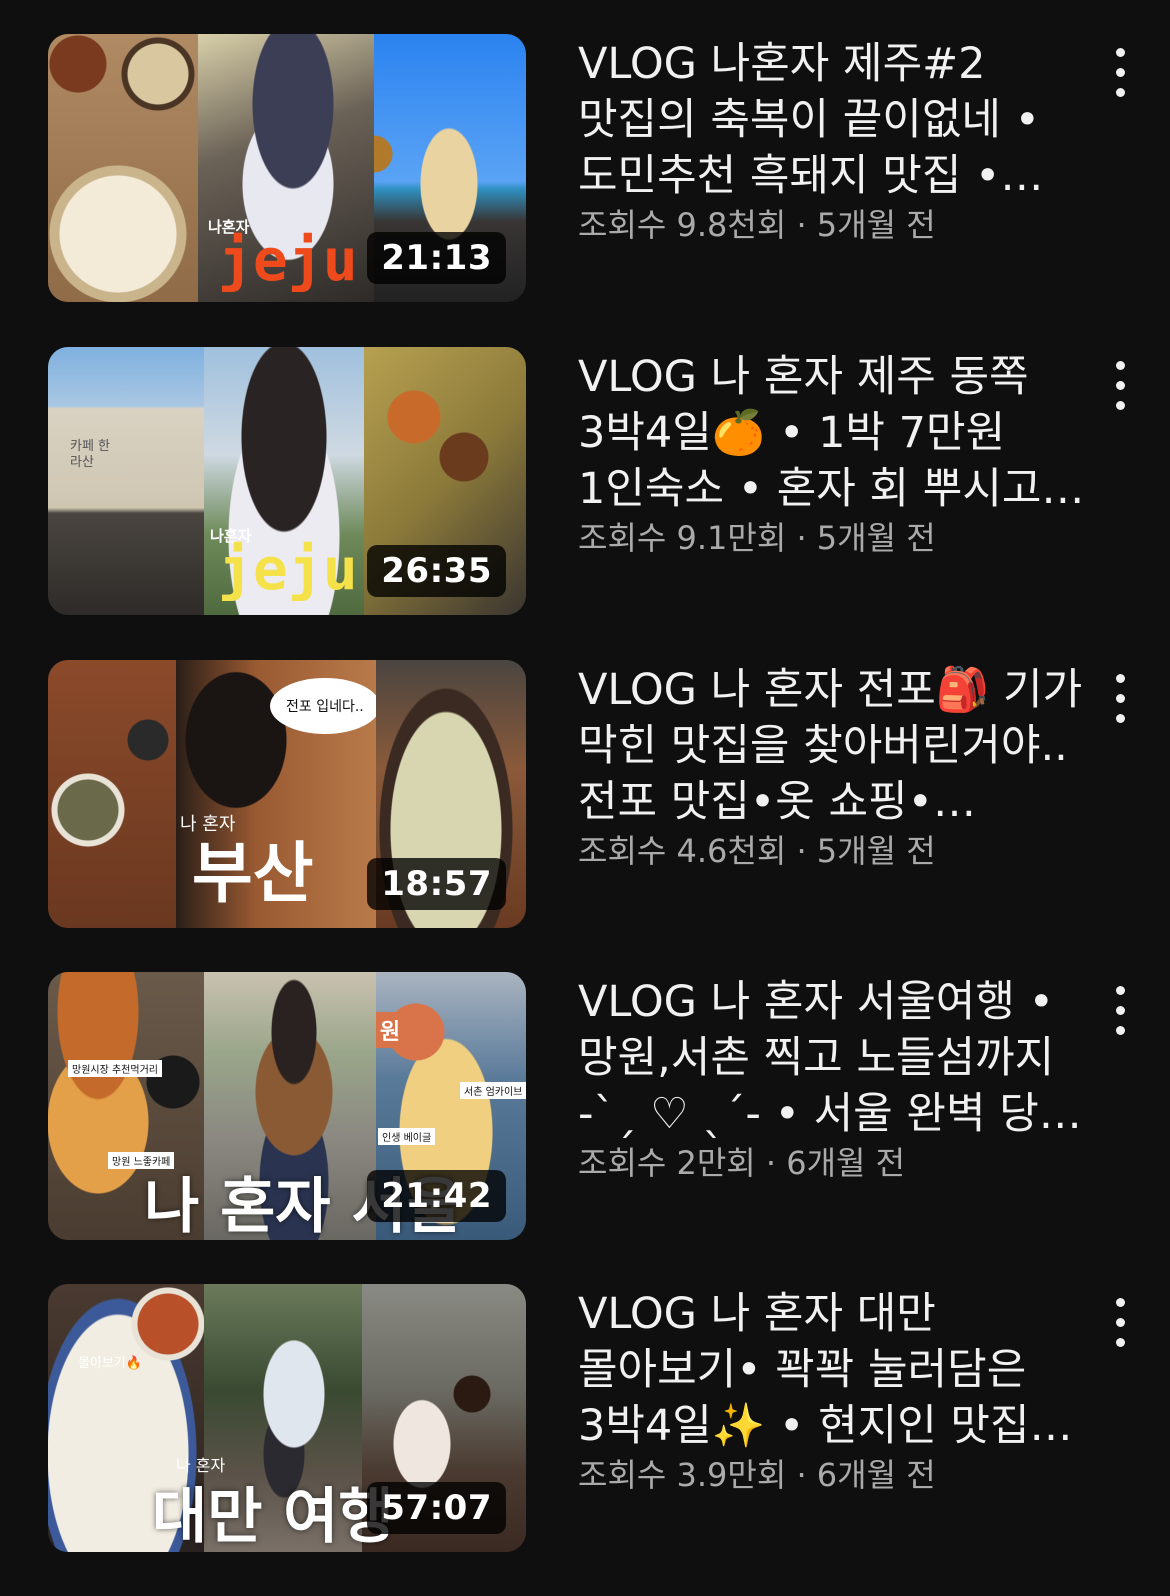 The width and height of the screenshot is (1170, 1596). I want to click on video-thumbnail: 전포 입네다.. 나 혼자 부산 18:57, so click(287, 794).